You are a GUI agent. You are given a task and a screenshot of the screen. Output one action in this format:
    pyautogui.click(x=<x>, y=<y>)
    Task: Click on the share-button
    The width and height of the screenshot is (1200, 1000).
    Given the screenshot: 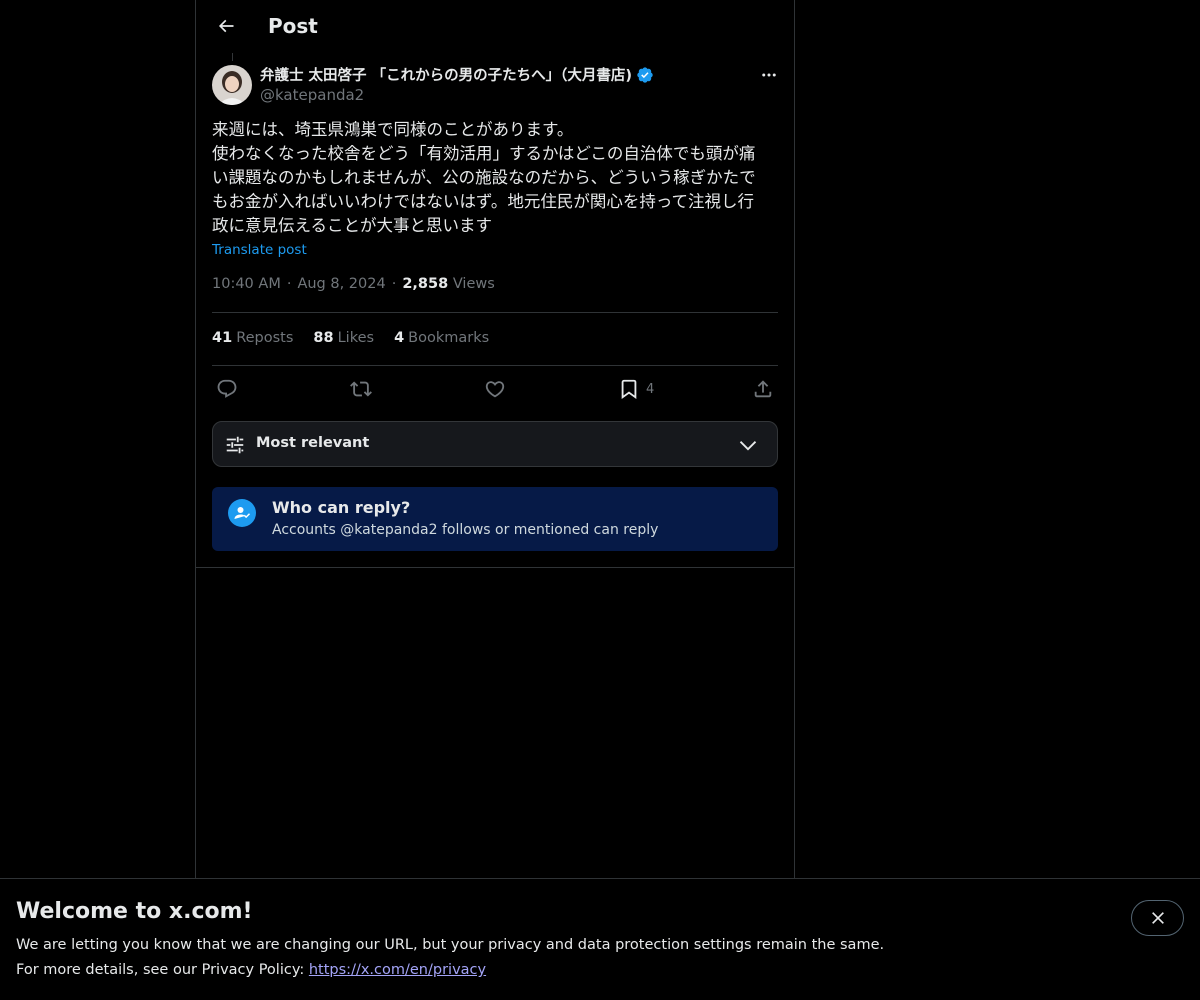 What is the action you would take?
    pyautogui.click(x=763, y=389)
    